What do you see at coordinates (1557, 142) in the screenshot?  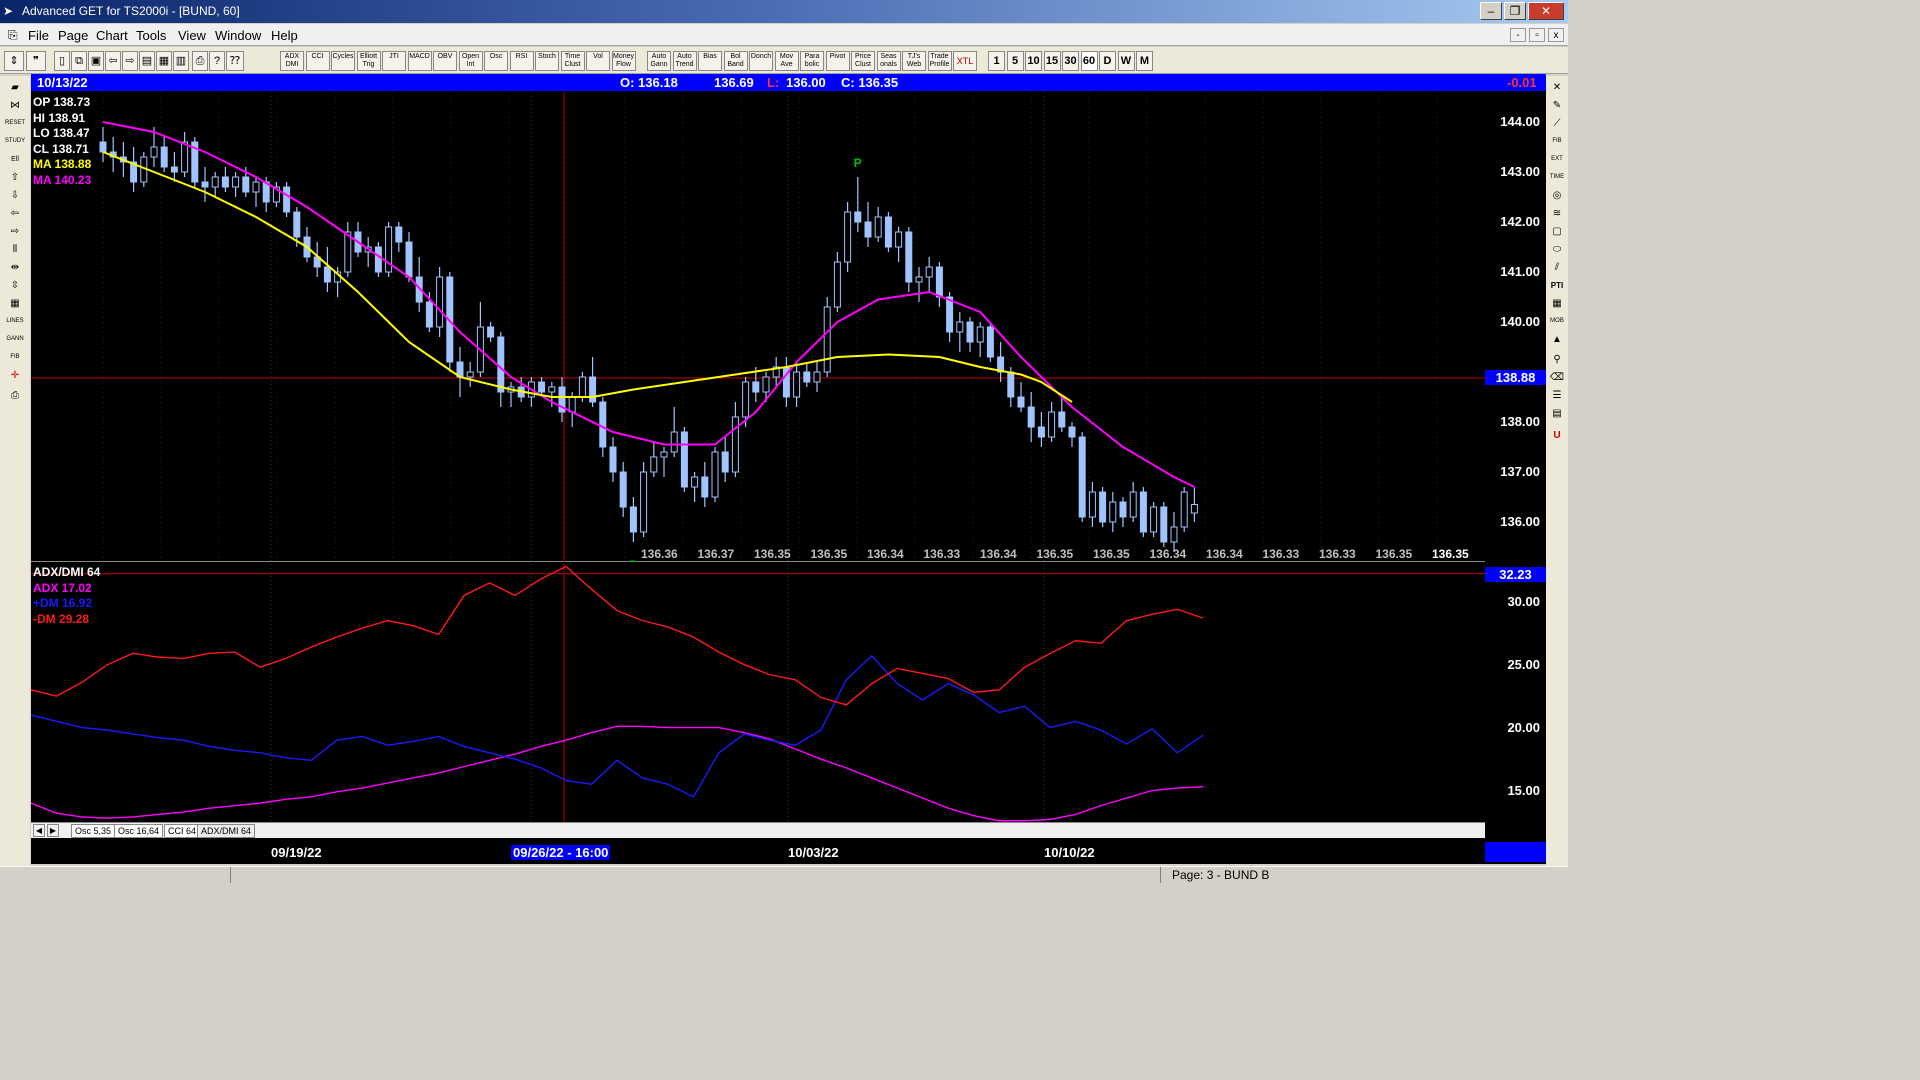 I see `fib-ret-icon: FIB` at bounding box center [1557, 142].